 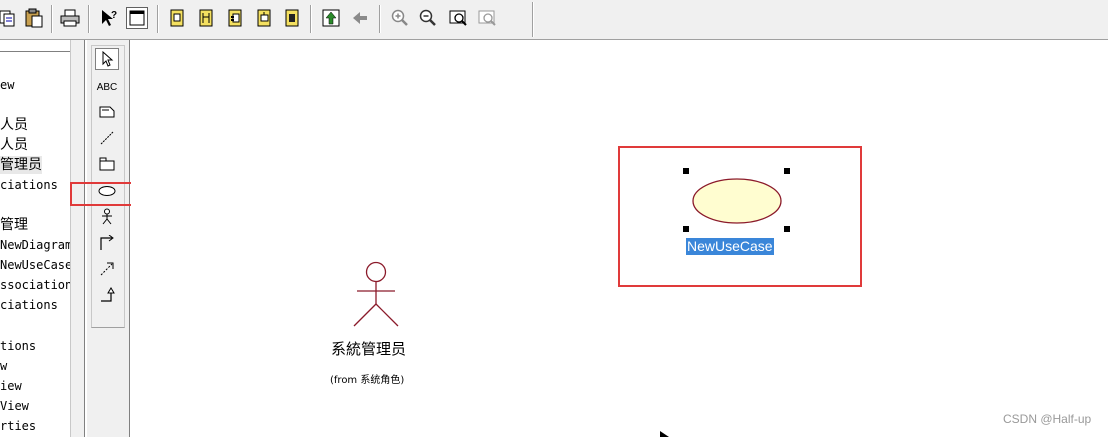 I want to click on generalization-tool-icon, so click(x=107, y=295).